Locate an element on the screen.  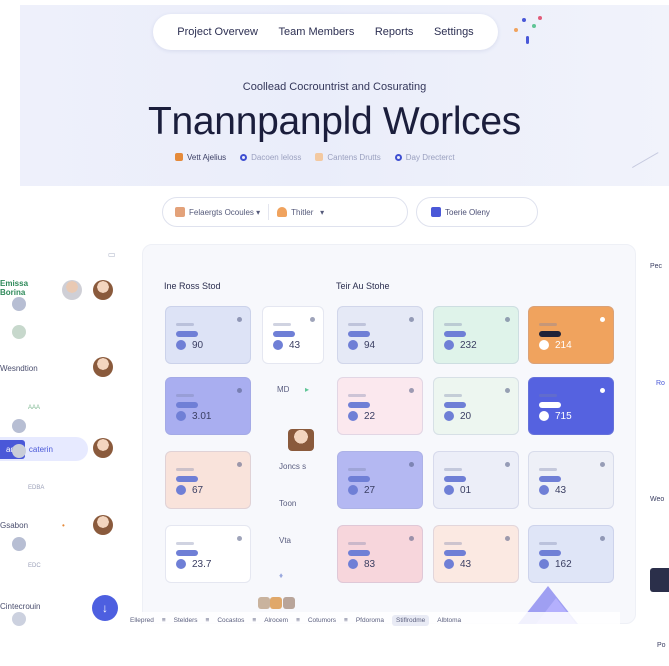
task-card: 162 is located at coordinates (571, 554).